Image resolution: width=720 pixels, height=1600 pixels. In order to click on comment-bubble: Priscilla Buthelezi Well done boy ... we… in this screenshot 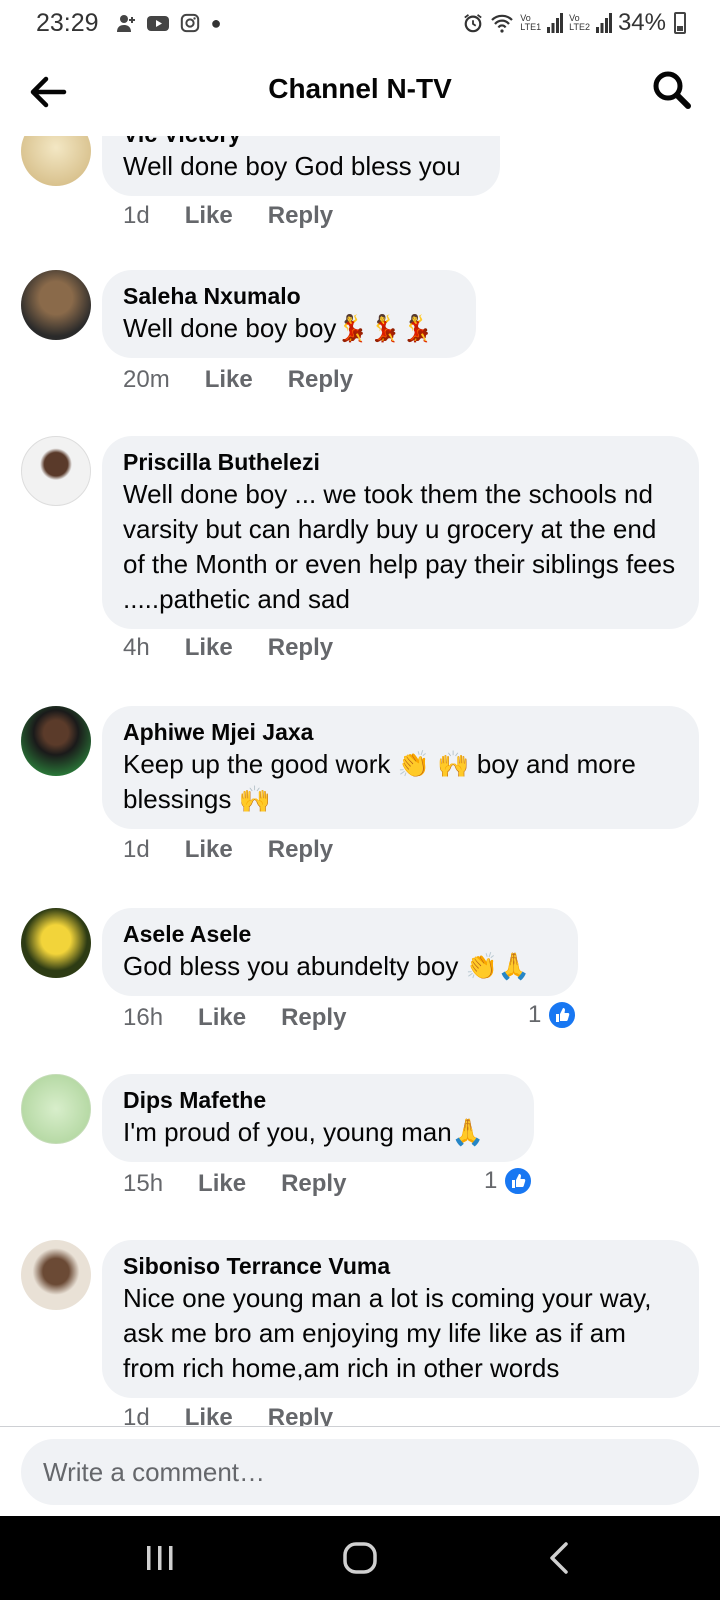, I will do `click(400, 532)`.